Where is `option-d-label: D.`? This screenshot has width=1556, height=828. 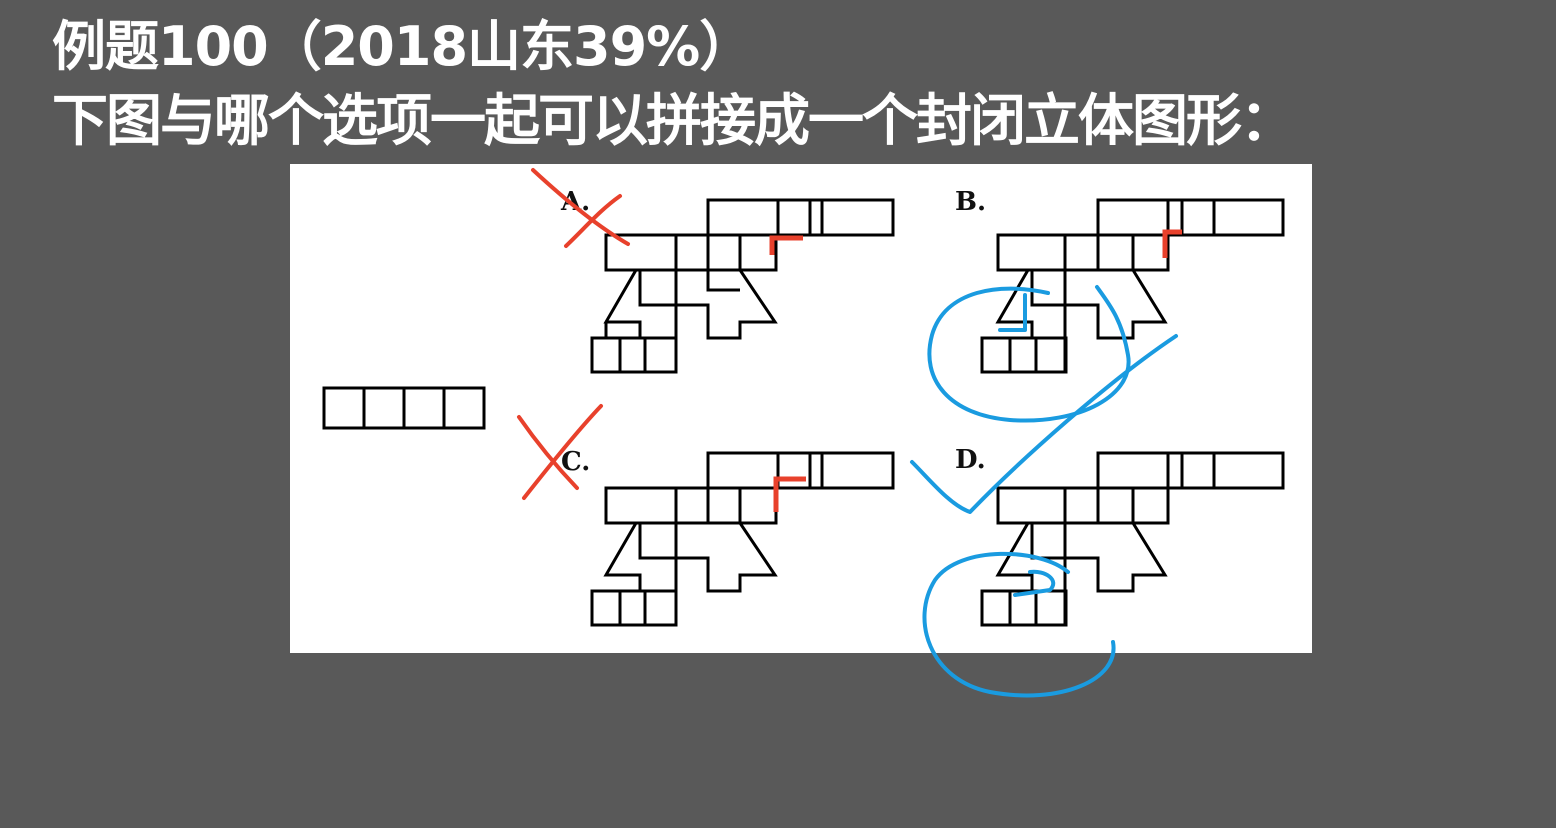
option-d-label: D. is located at coordinates (970, 460).